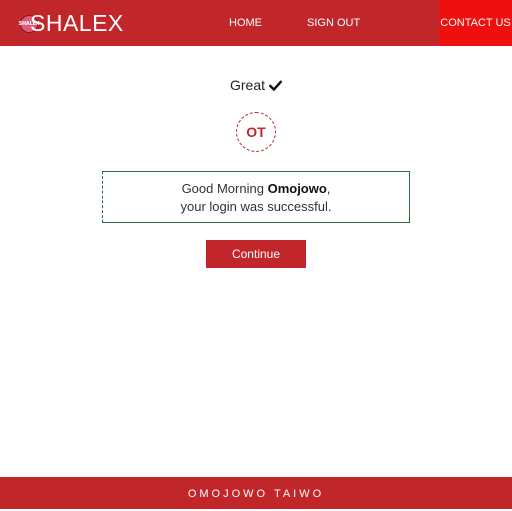 The image size is (512, 511). Describe the element at coordinates (328, 188) in the screenshot. I see `greeting-suffix: ,` at that location.